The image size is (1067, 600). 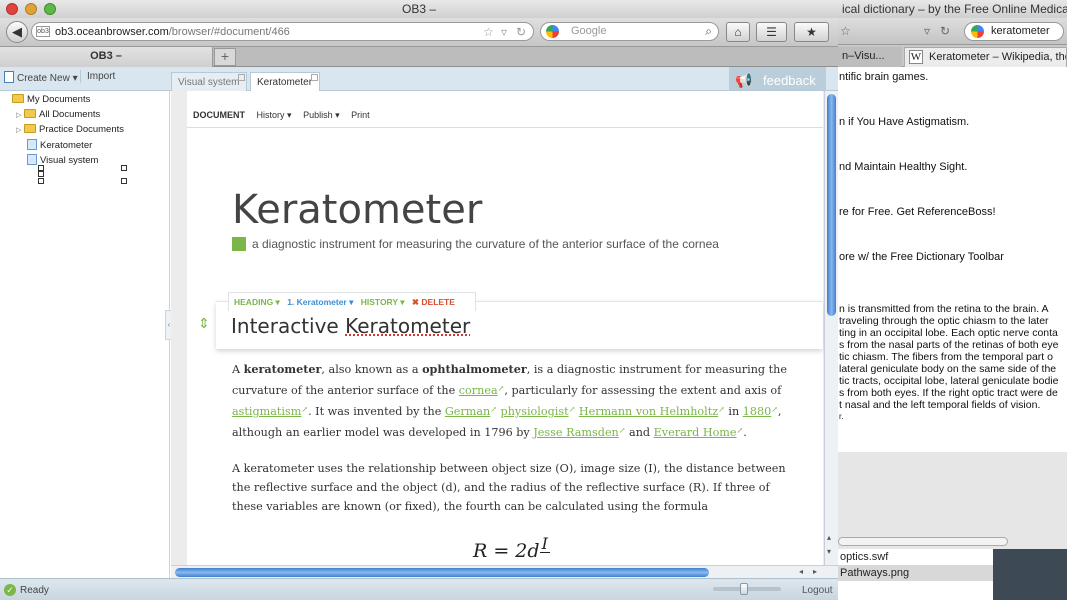 What do you see at coordinates (916, 57) in the screenshot?
I see `wikipedia-icon: W` at bounding box center [916, 57].